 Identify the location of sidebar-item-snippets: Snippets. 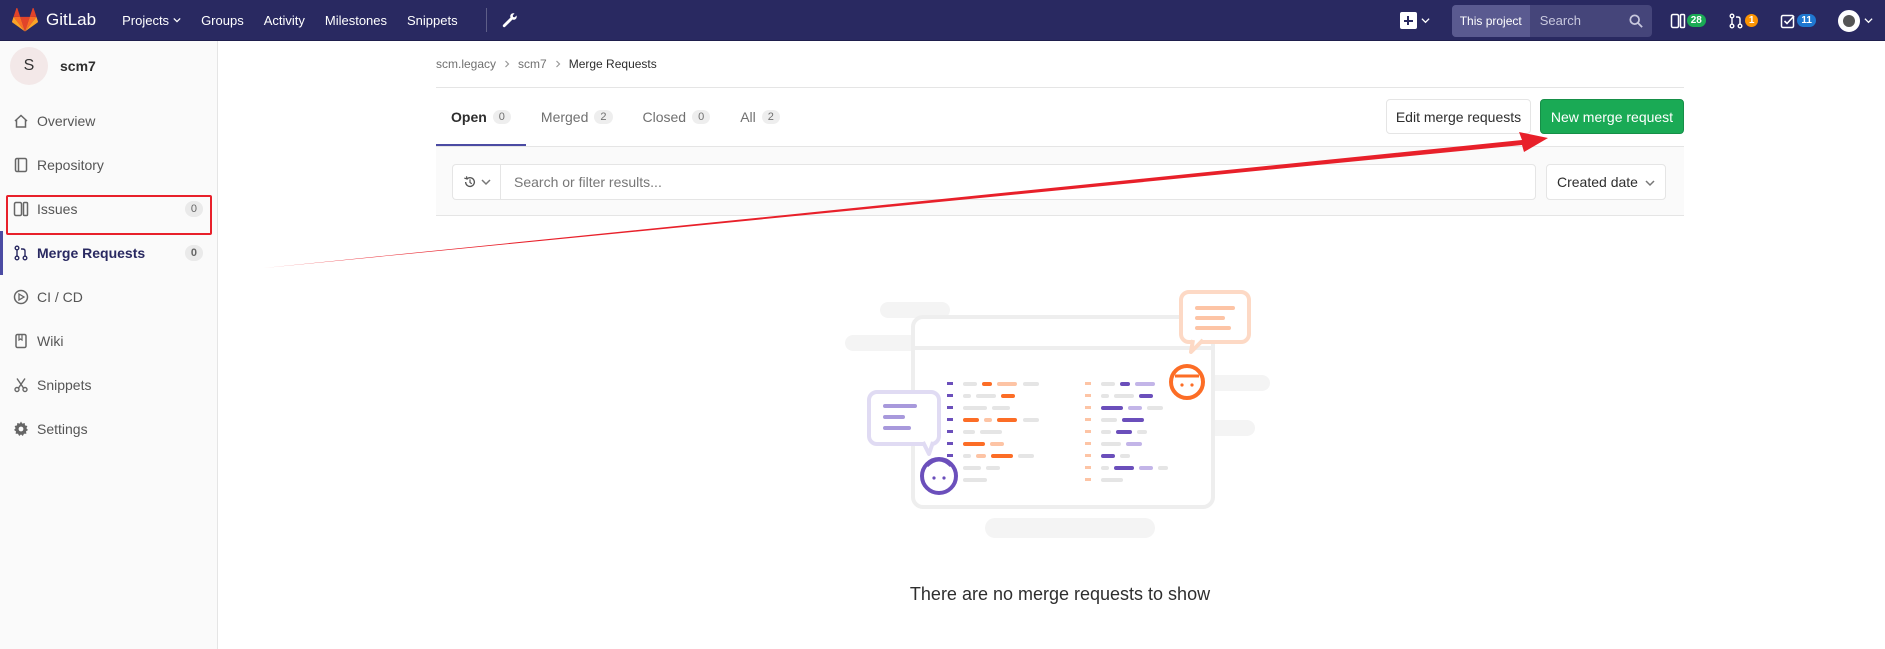
(108, 385).